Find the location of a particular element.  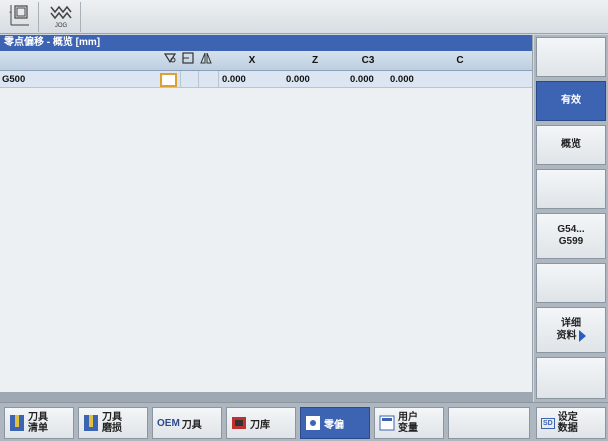

table-row: G500 0.000 0.000 0.000 0.000 is located at coordinates (266, 79).